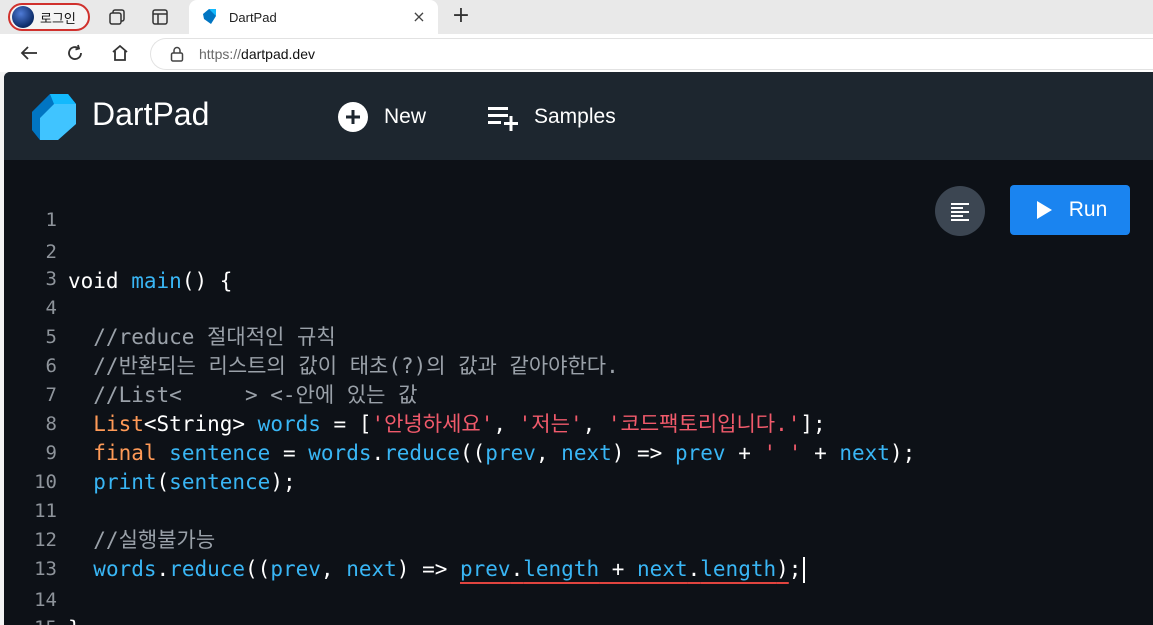 This screenshot has height=625, width=1153. Describe the element at coordinates (578, 336) in the screenshot. I see `code-line: 5 //반환되는 리스트의 값이 태초(?)의 값과 같아야한다.` at that location.